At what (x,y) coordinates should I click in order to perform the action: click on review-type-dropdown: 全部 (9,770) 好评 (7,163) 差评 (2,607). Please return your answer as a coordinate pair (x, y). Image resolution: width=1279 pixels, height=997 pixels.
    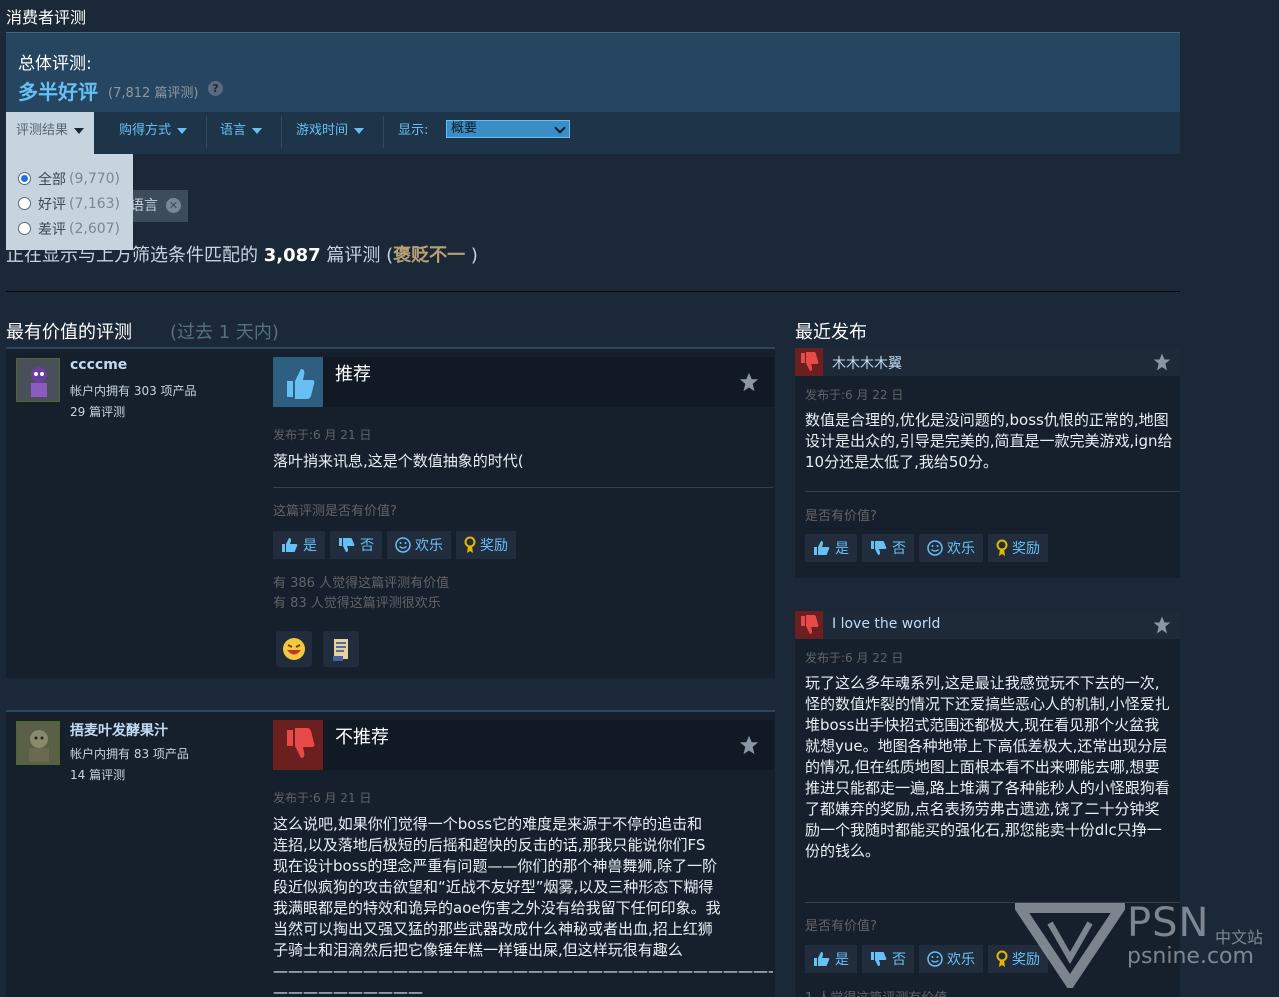
    Looking at the image, I should click on (69, 202).